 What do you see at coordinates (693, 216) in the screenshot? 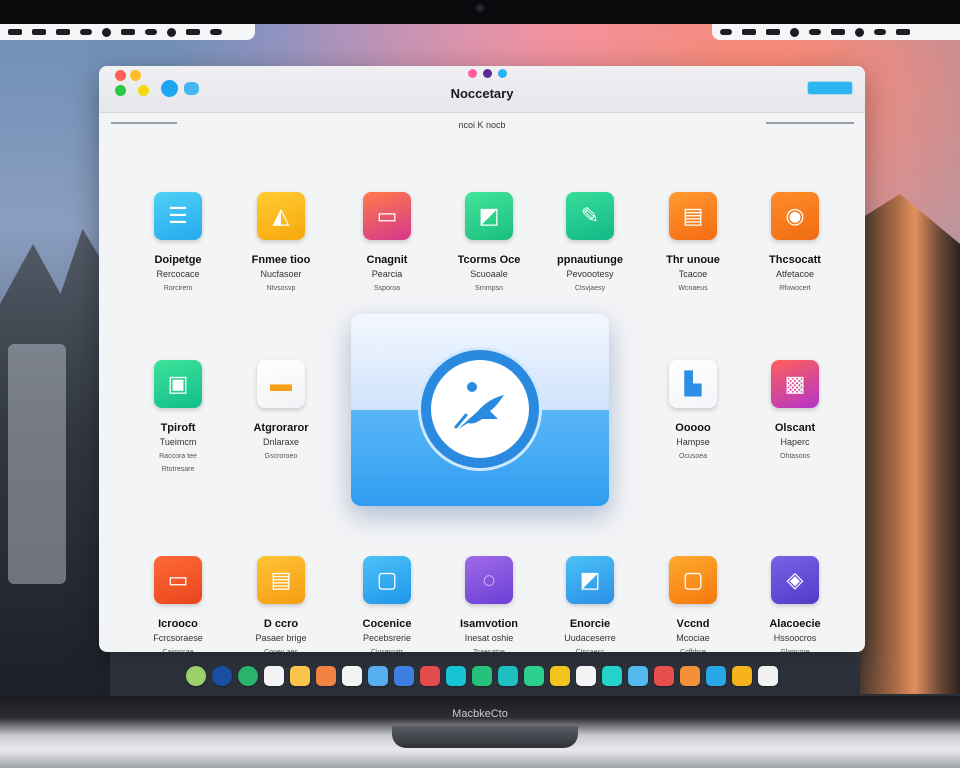
I see `docs-icon: ▤` at bounding box center [693, 216].